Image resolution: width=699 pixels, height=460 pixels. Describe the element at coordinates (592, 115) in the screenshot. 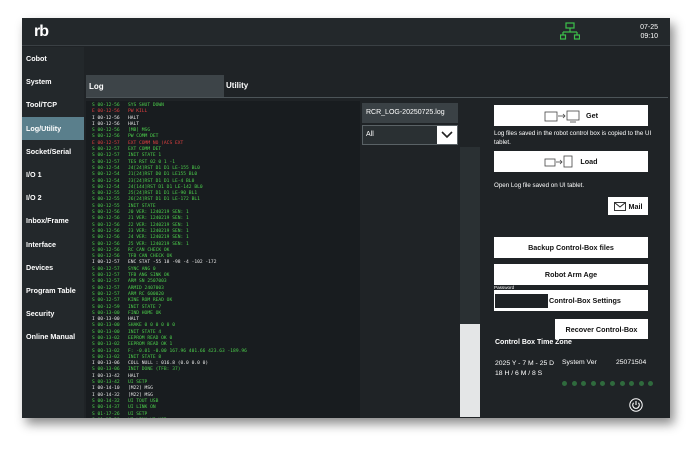

I see `get-log-button-label: Get` at that location.